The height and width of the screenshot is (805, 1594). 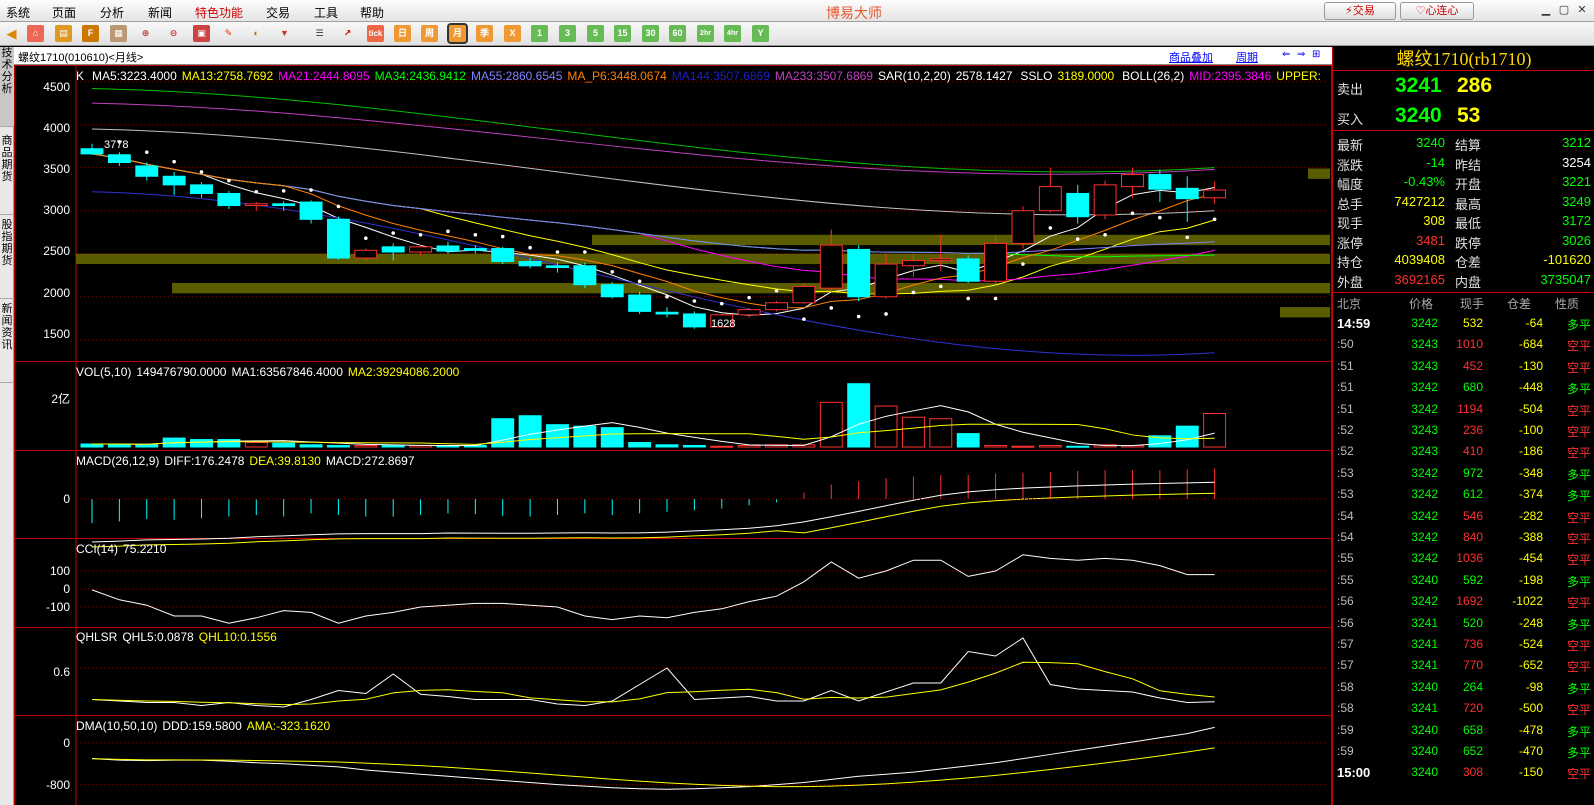 What do you see at coordinates (539, 33) in the screenshot?
I see `min1-button: 1` at bounding box center [539, 33].